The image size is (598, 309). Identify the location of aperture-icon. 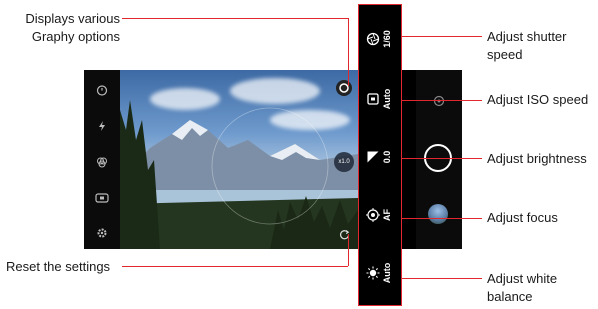
(373, 39).